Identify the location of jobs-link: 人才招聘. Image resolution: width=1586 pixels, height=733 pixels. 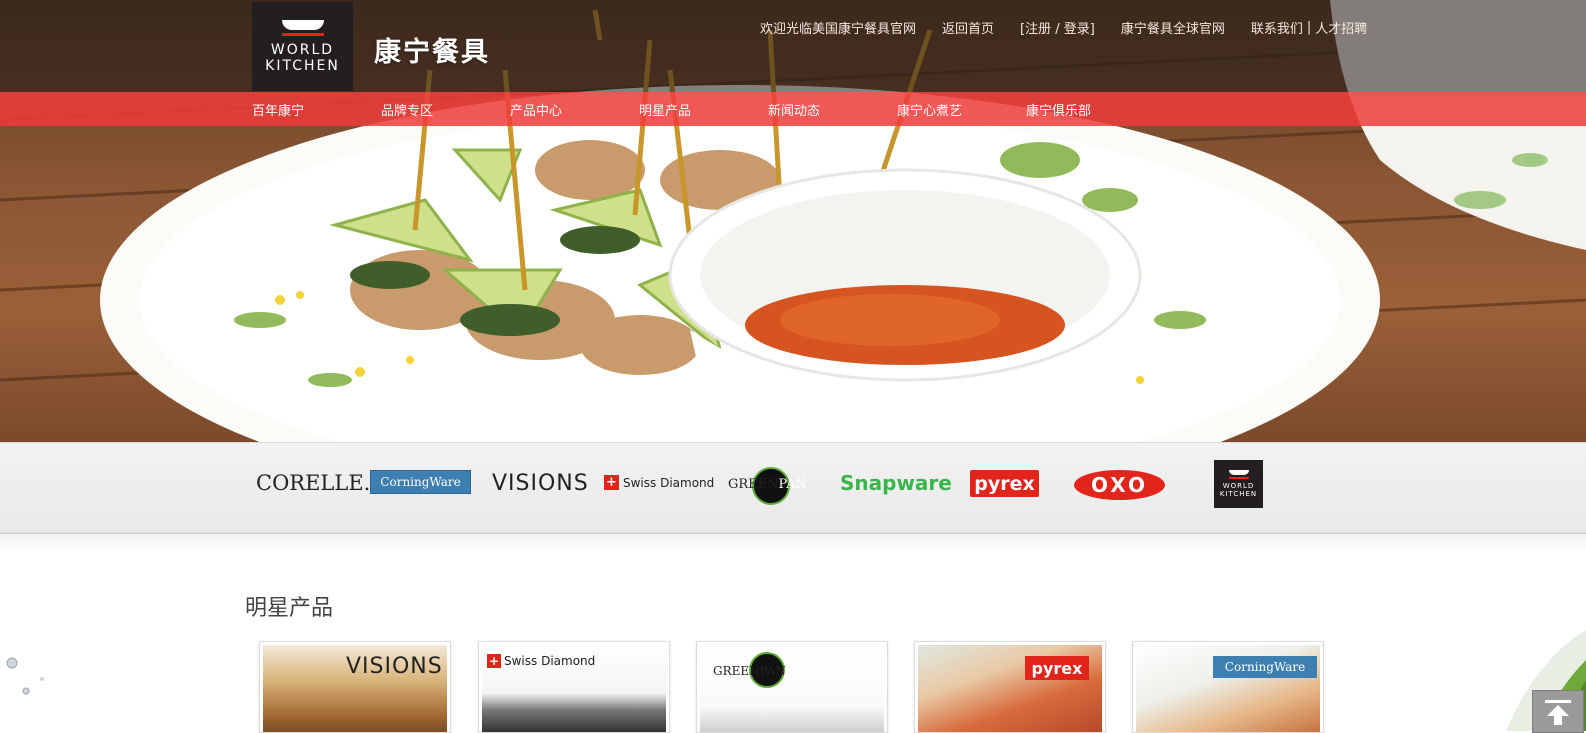
(1341, 27).